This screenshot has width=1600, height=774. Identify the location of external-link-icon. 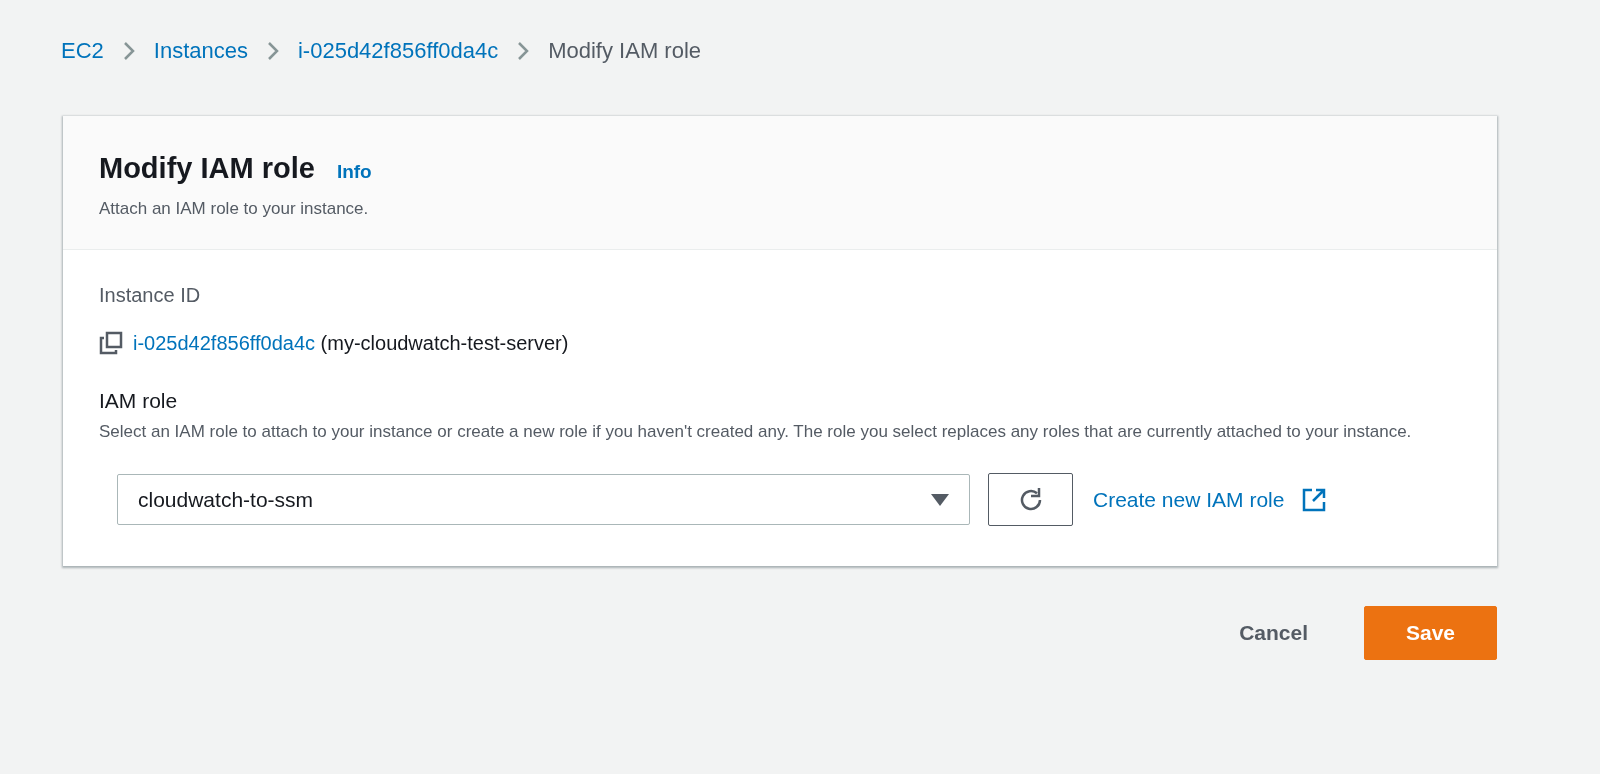
(1314, 499).